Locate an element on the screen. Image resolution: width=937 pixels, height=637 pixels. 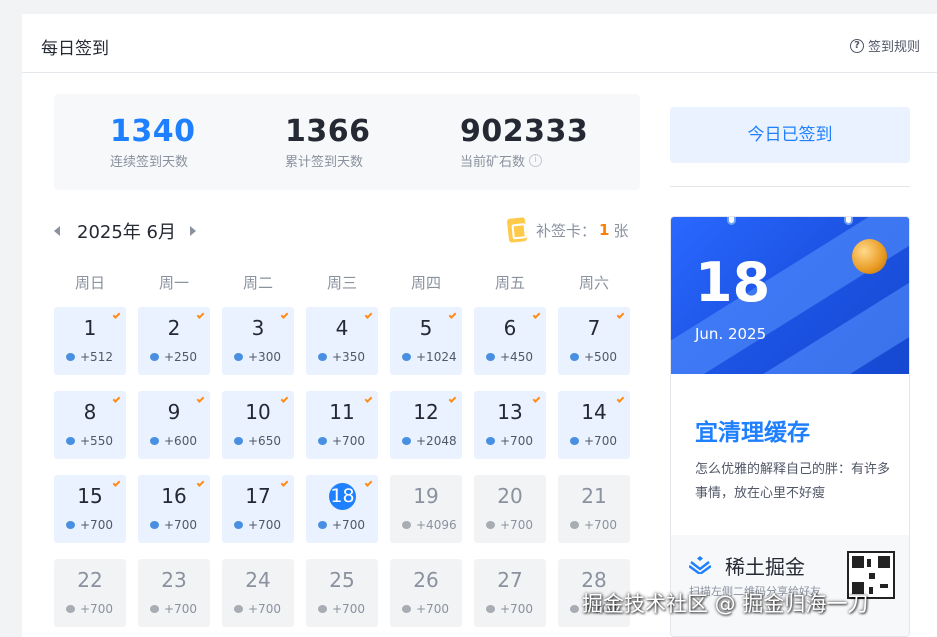
weekday-label: 周一 is located at coordinates (173, 283).